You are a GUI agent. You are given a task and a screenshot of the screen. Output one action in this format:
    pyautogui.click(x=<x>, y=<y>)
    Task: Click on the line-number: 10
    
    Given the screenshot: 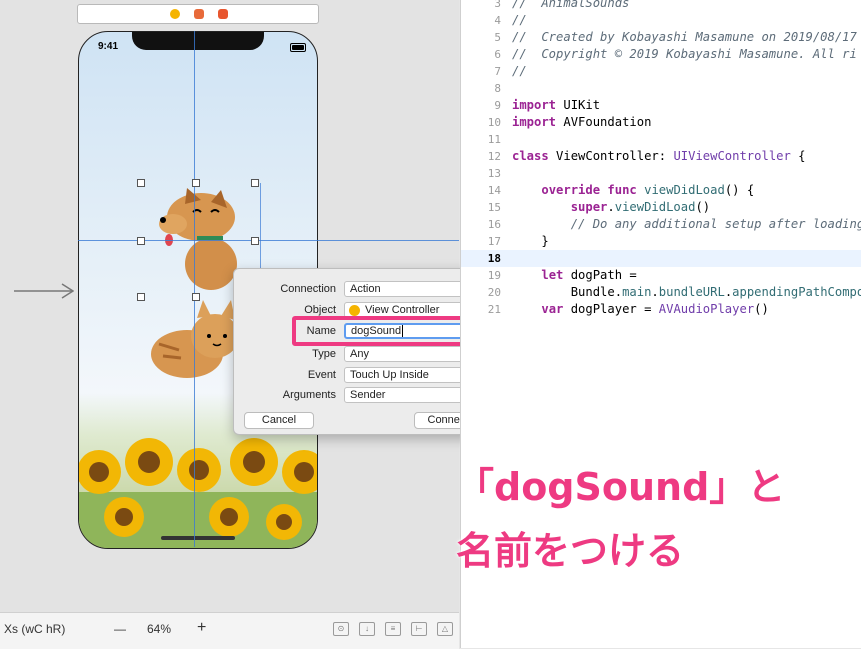 What is the action you would take?
    pyautogui.click(x=494, y=122)
    